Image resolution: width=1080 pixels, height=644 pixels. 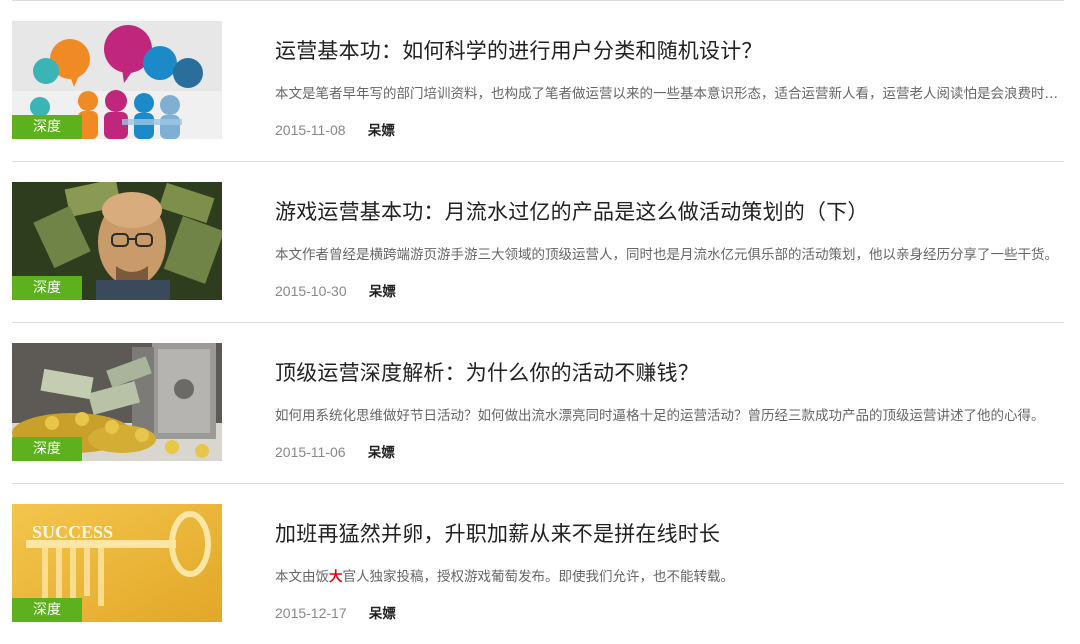 I want to click on article-summary: 本文由饭大官人独家投稿，授权游戏葡萄发布。即使我们允许，也不能转载。, so click(x=669, y=575).